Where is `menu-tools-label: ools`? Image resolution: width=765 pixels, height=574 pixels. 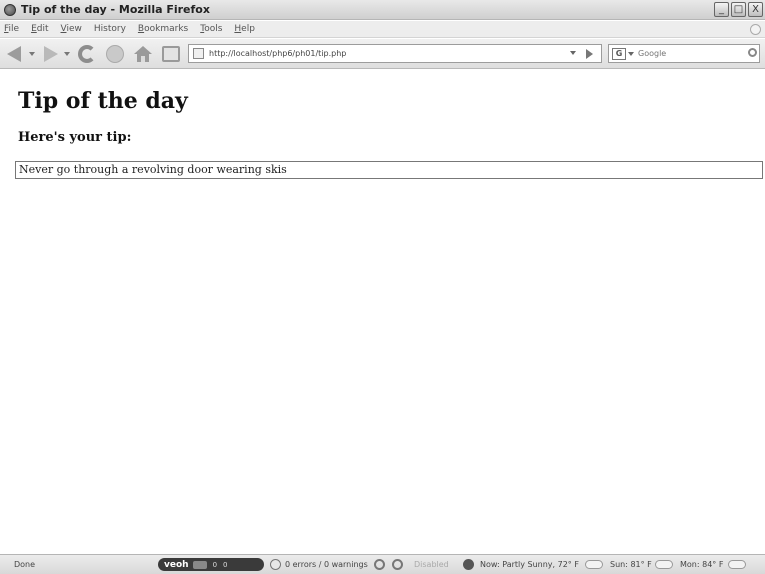
menu-tools-label: ools is located at coordinates (213, 29).